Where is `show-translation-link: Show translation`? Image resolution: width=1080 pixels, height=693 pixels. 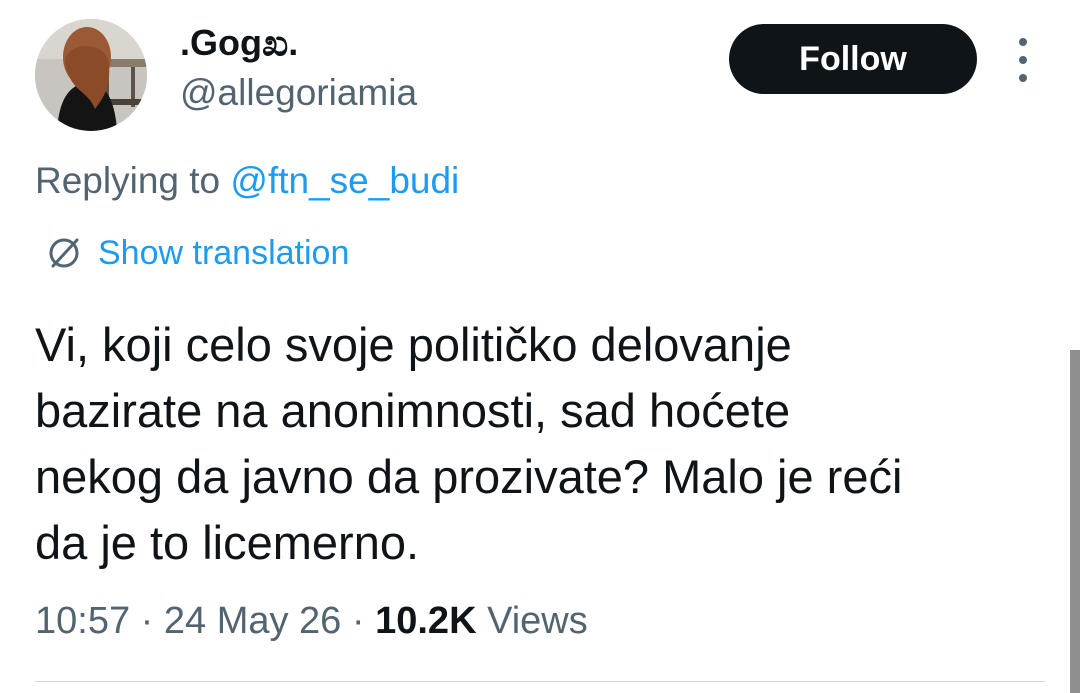 show-translation-link: Show translation is located at coordinates (223, 253).